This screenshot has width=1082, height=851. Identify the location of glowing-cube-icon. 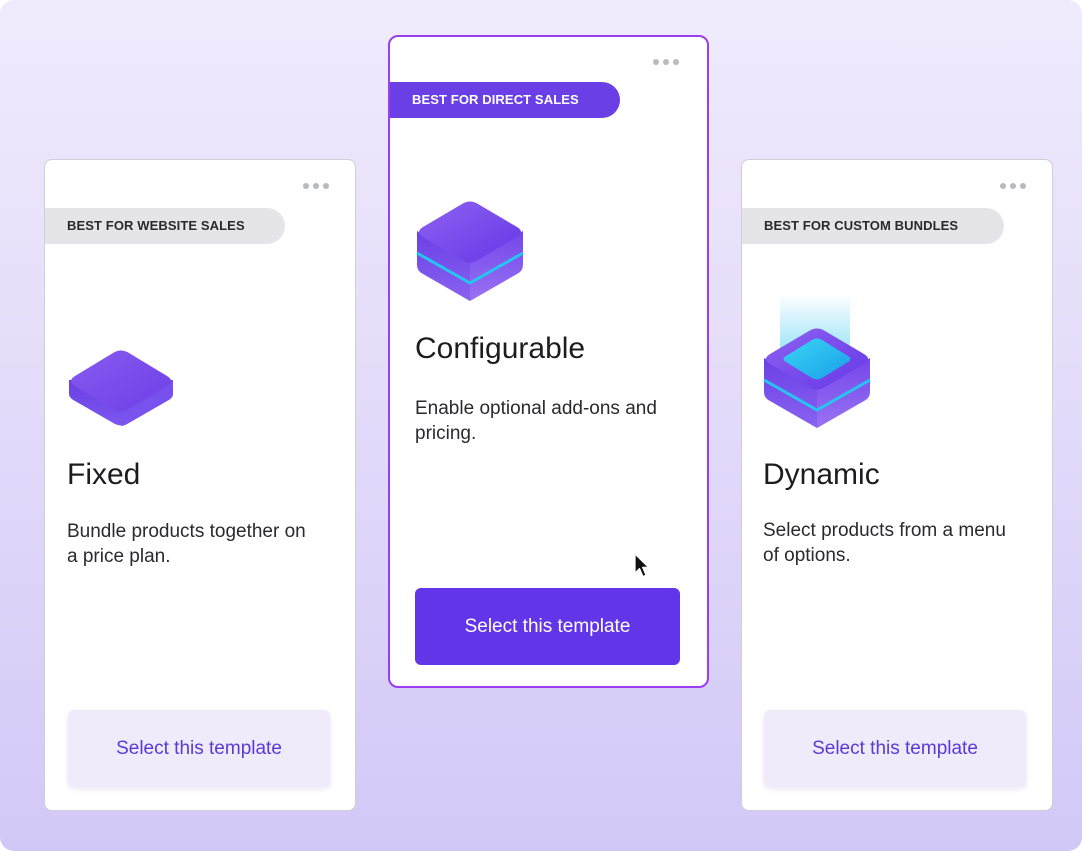
(817, 362).